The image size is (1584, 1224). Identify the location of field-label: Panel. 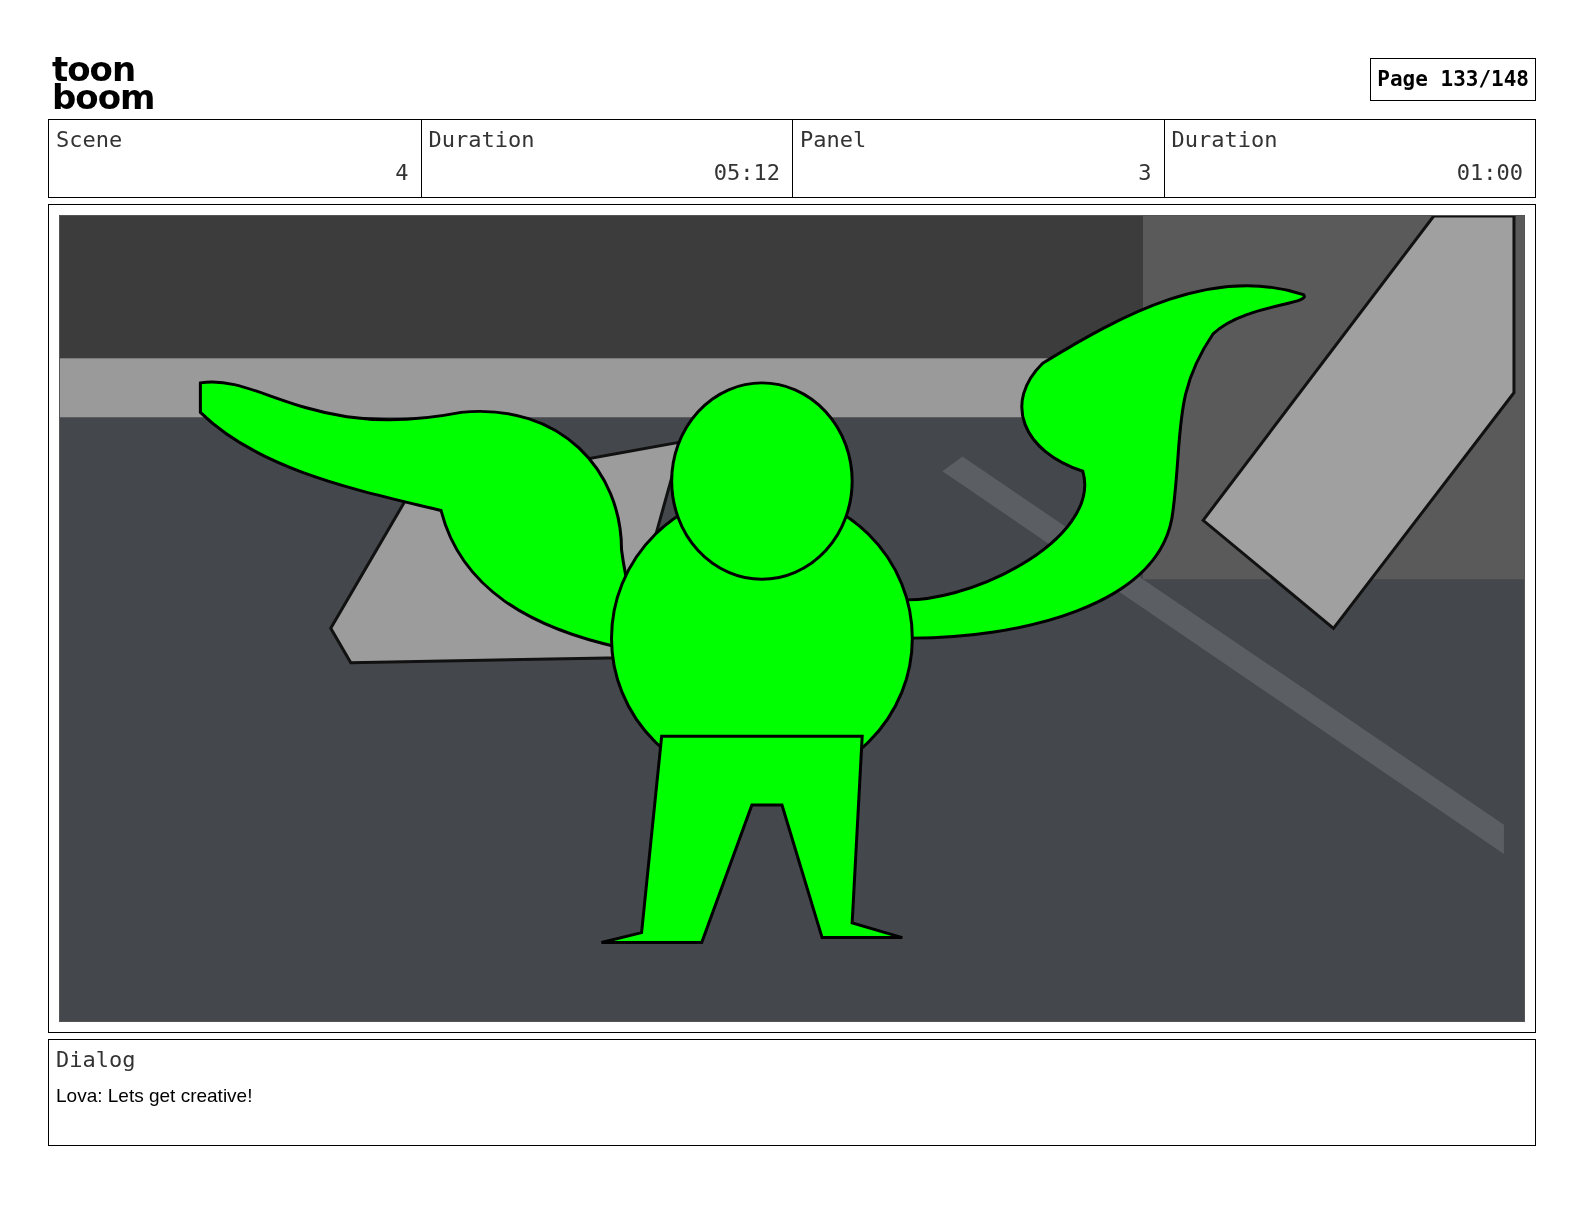
(833, 140).